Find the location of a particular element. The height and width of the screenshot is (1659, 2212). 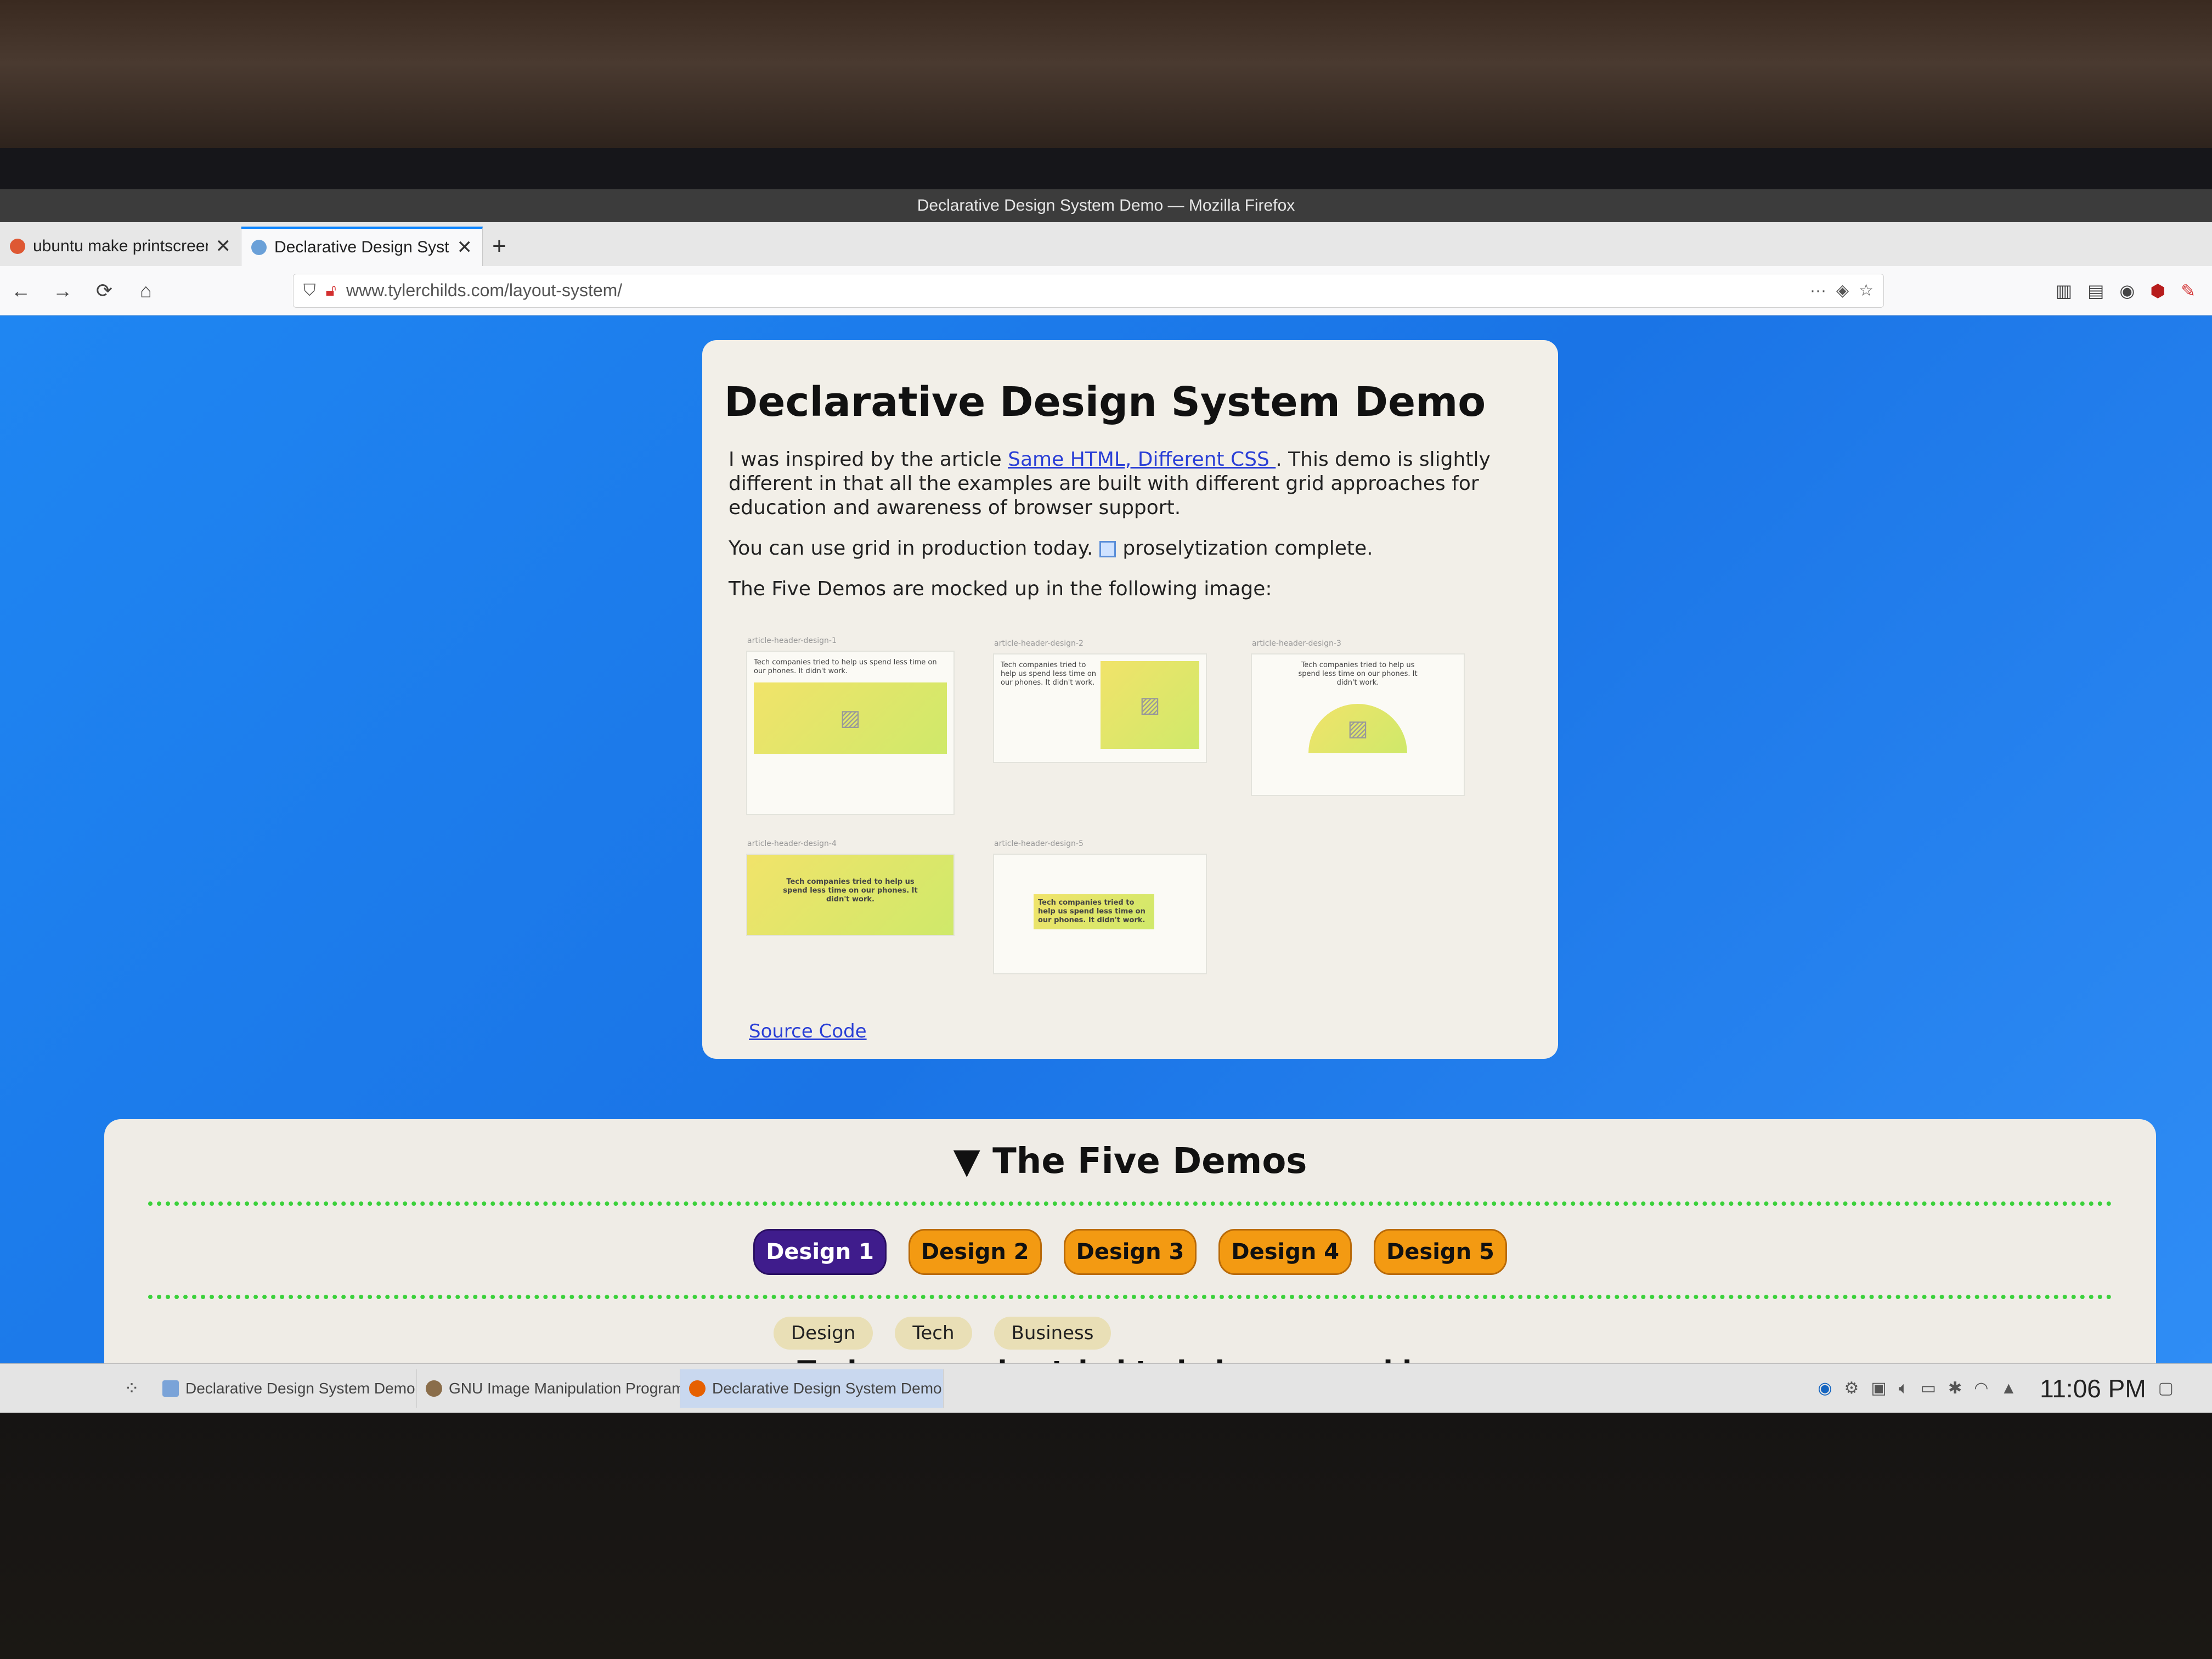

tab-ubuntu-printscreen: ubuntu make printscreen ✕ is located at coordinates (120, 247).